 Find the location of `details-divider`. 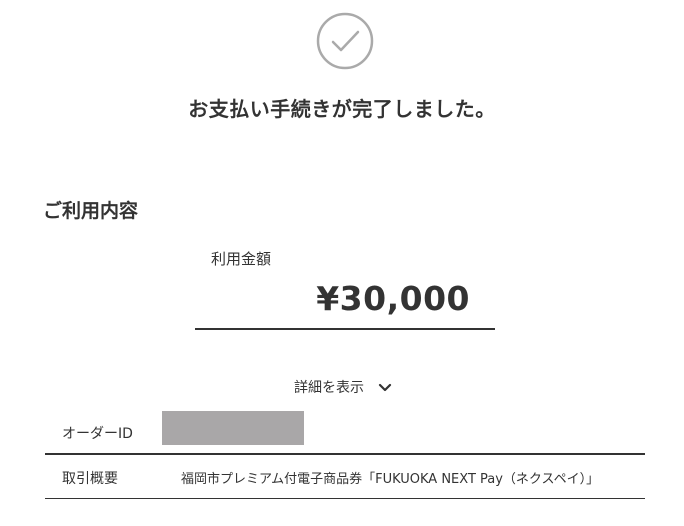

details-divider is located at coordinates (345, 454).